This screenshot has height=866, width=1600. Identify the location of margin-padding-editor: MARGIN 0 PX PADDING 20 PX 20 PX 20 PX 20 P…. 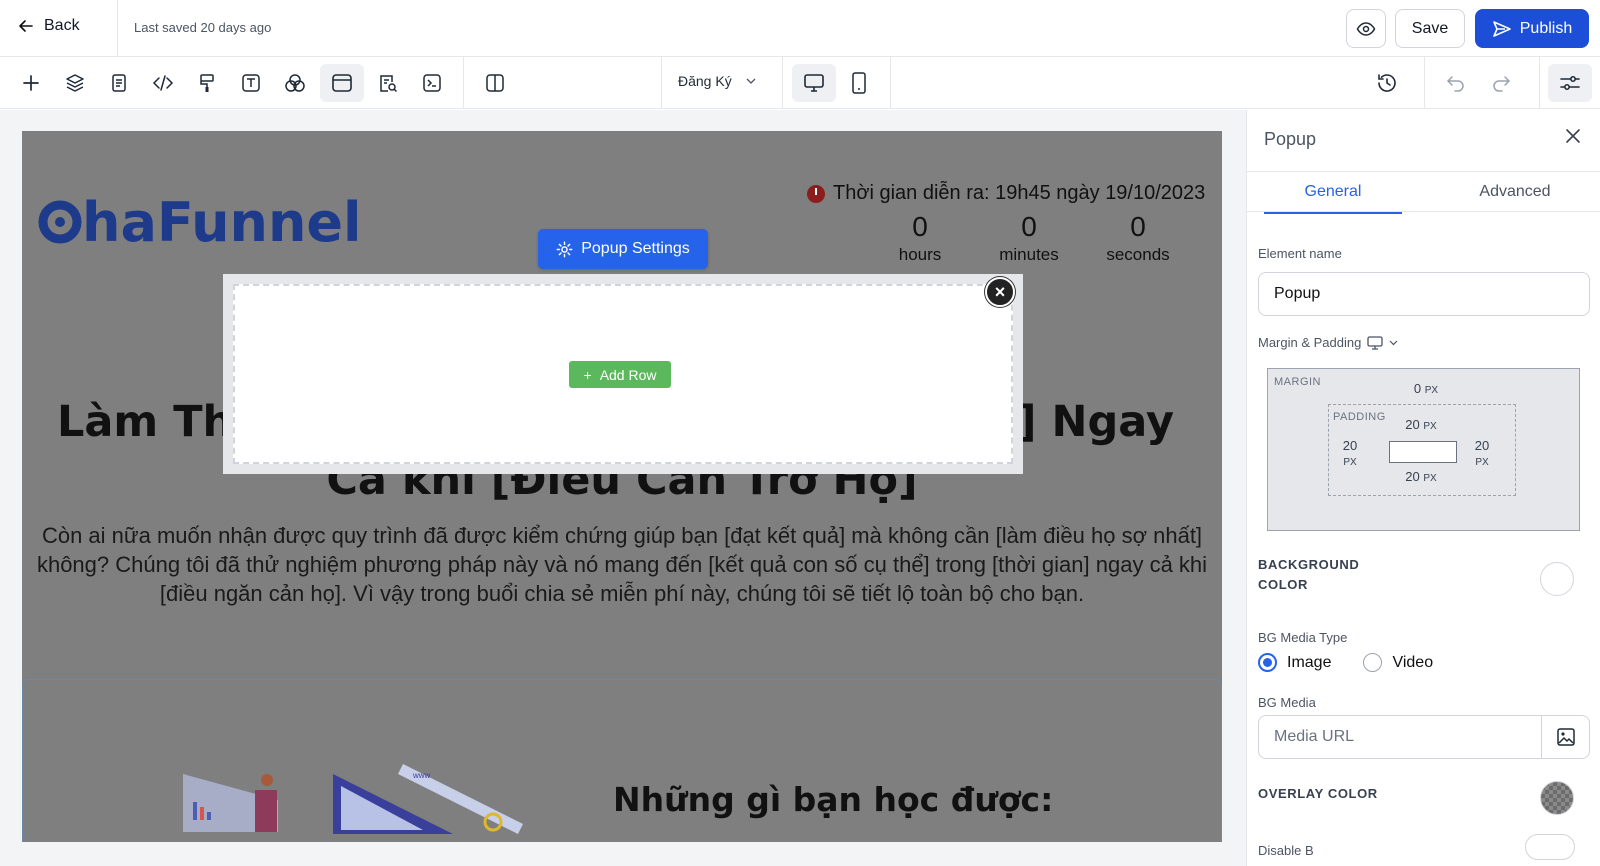
(1423, 449).